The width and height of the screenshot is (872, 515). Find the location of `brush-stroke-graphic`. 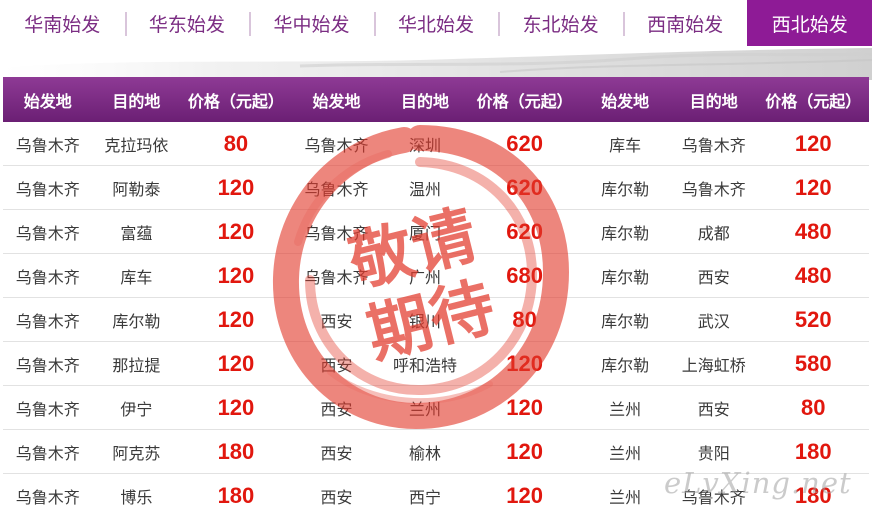

brush-stroke-graphic is located at coordinates (436, 64).